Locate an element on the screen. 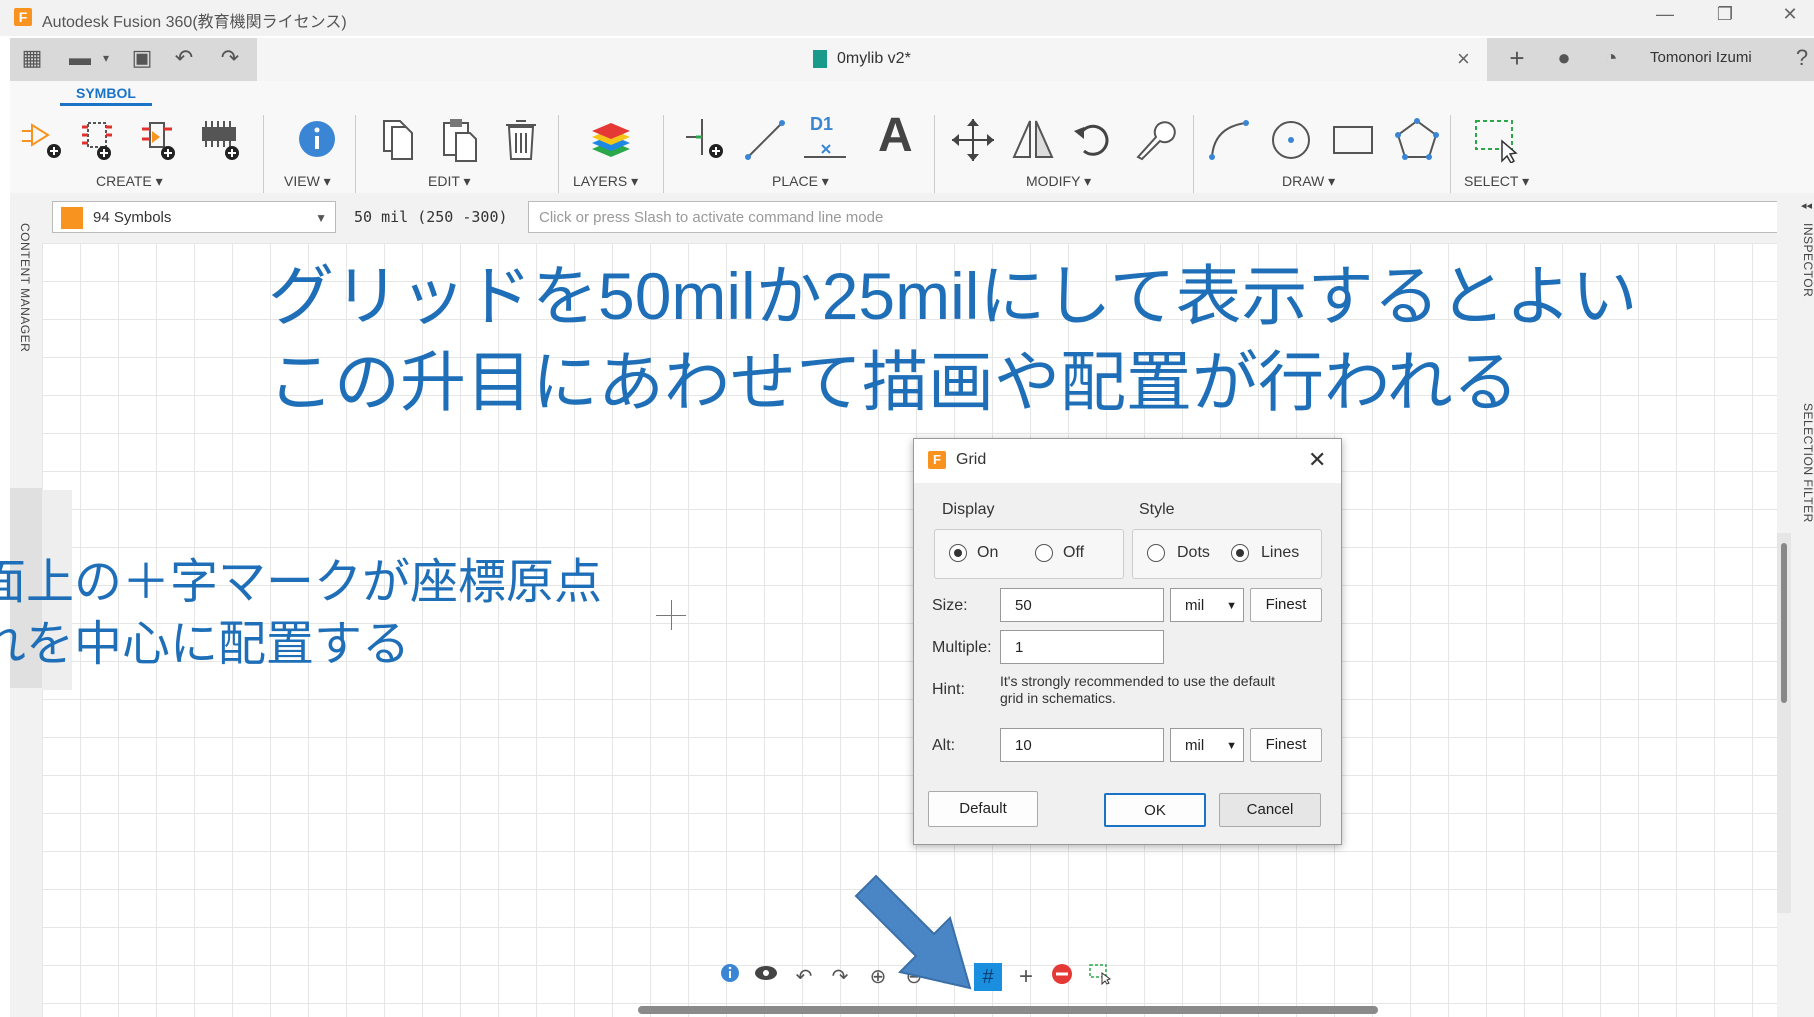  library-book-icon is located at coordinates (820, 59).